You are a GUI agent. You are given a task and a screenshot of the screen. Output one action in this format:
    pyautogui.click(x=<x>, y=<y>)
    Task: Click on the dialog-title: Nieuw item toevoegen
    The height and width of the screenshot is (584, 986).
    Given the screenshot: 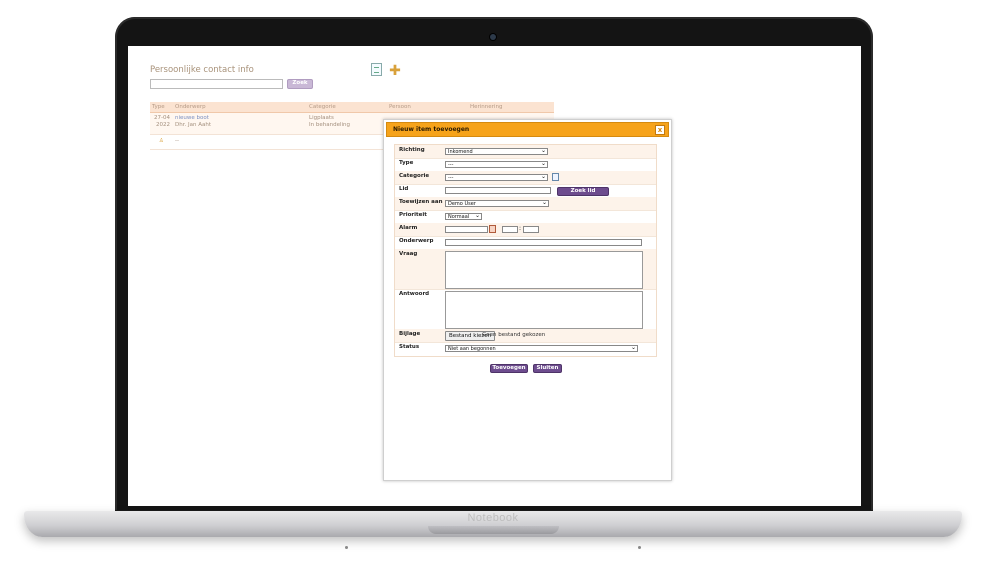 What is the action you would take?
    pyautogui.click(x=431, y=129)
    